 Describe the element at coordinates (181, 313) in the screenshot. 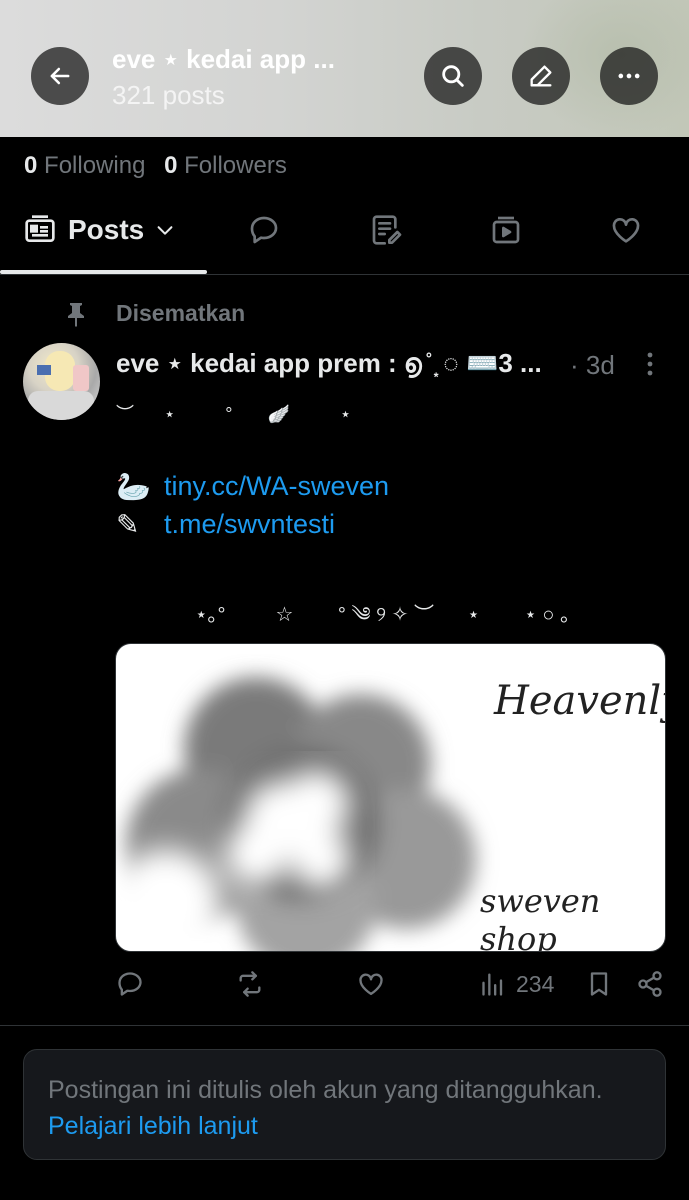

I see `pinned-label: Disematkan` at that location.